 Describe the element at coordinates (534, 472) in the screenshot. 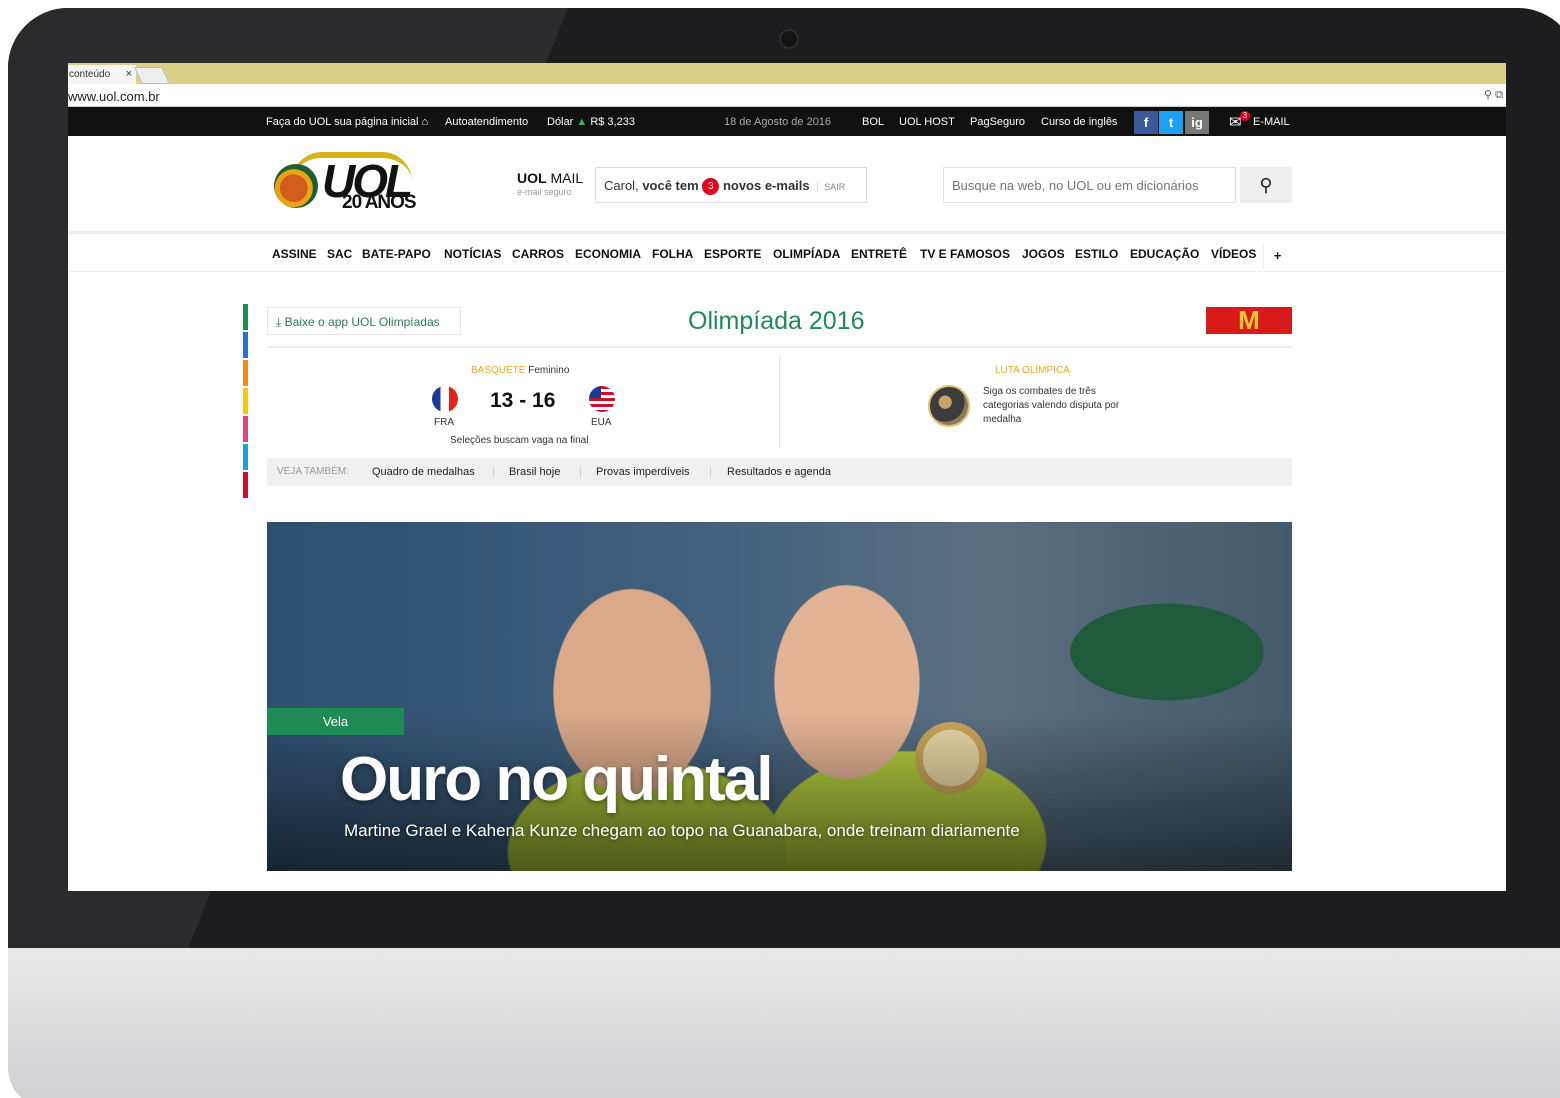

I see `see-also-brasil-hoje: Brasil hoje` at that location.